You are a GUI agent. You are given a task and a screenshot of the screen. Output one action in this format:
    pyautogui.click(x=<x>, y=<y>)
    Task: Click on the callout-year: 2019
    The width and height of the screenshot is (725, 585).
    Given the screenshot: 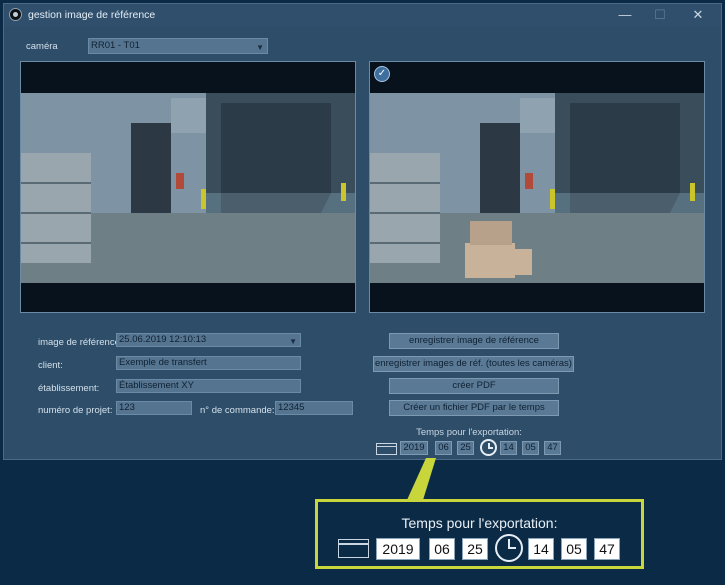 What is the action you would take?
    pyautogui.click(x=398, y=549)
    